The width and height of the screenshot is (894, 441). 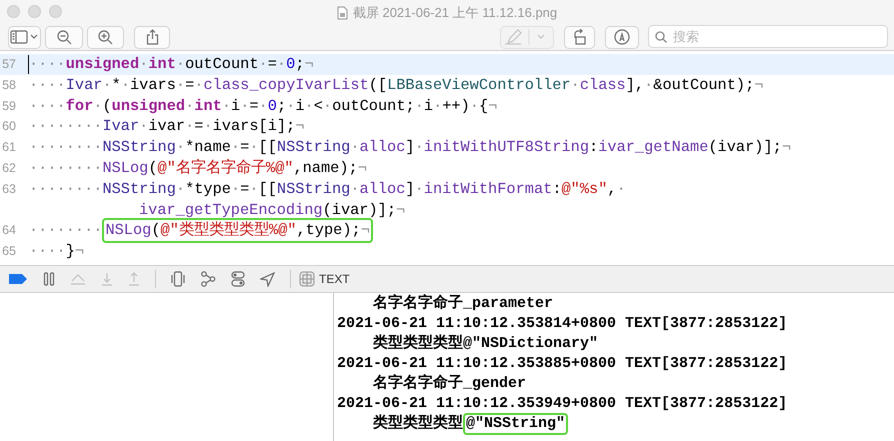 I want to click on graph-icon, so click(x=208, y=279).